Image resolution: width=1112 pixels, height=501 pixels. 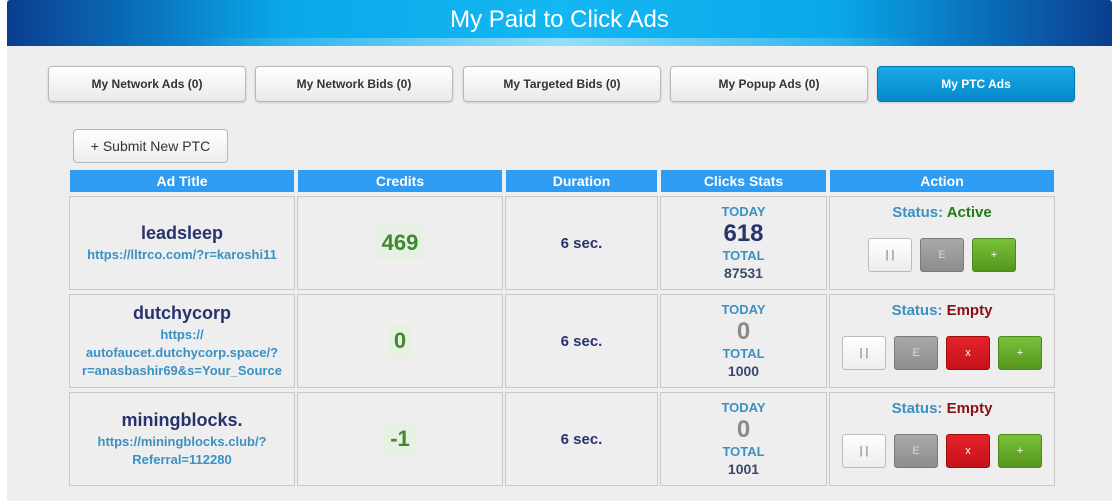 I want to click on action-cell: Status: Active | | E +, so click(x=942, y=243).